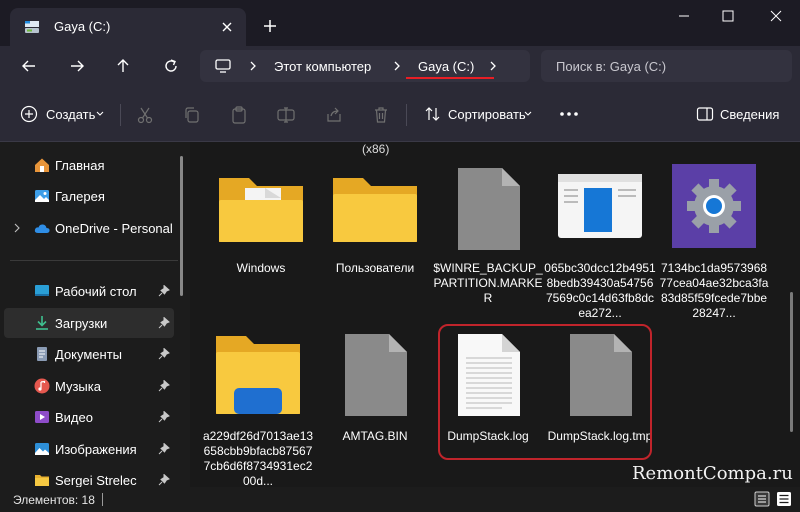 Image resolution: width=800 pixels, height=512 pixels. Describe the element at coordinates (712, 473) in the screenshot. I see `watermark: RemontCompa.ru` at that location.